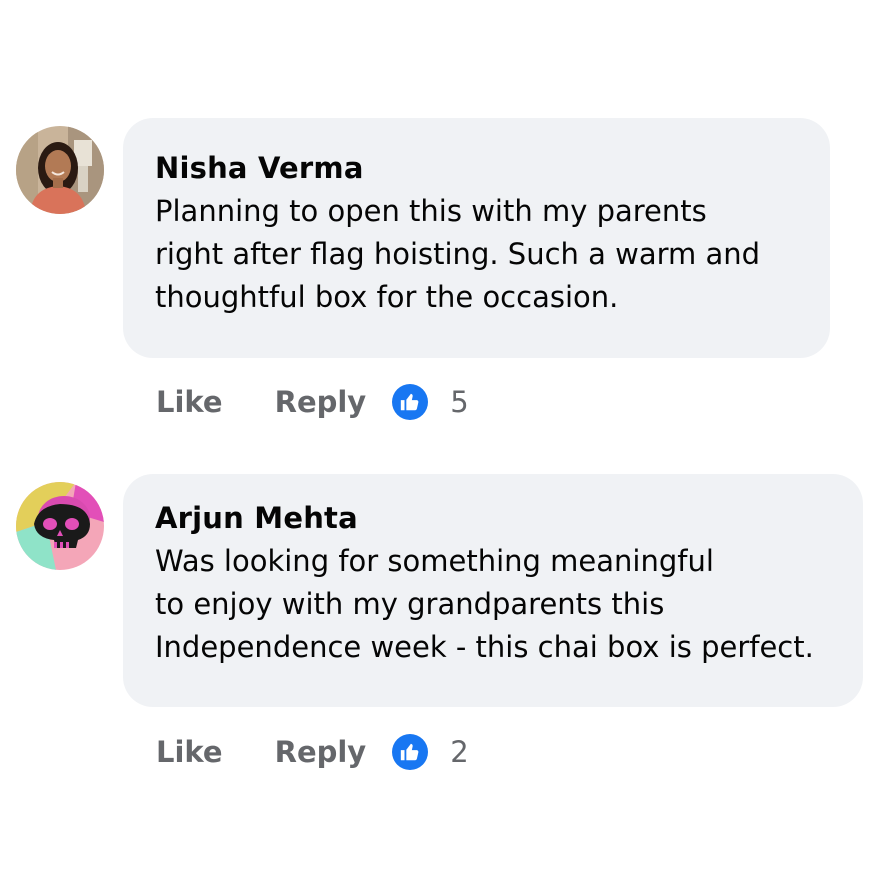 Image resolution: width=889 pixels, height=891 pixels. What do you see at coordinates (387, 297) in the screenshot?
I see `comment-text-line: thoughtful box for the occasion.` at bounding box center [387, 297].